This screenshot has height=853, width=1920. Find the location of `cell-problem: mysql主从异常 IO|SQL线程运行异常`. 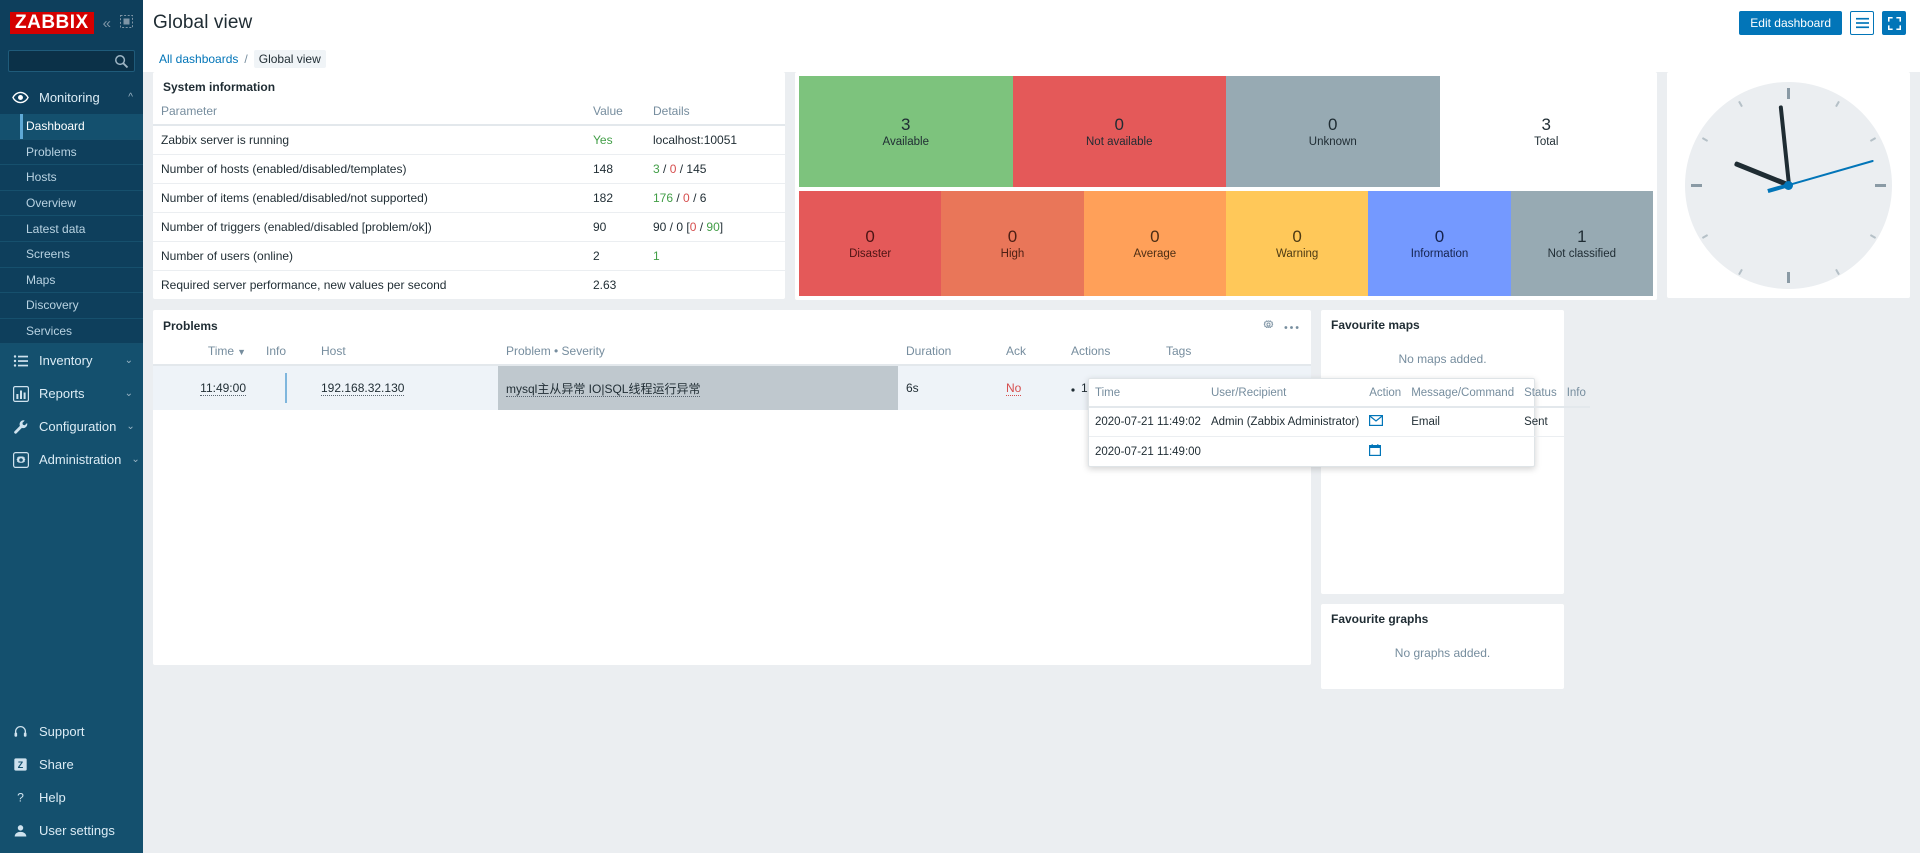

cell-problem: mysql主从异常 IO|SQL线程运行异常 is located at coordinates (698, 387).